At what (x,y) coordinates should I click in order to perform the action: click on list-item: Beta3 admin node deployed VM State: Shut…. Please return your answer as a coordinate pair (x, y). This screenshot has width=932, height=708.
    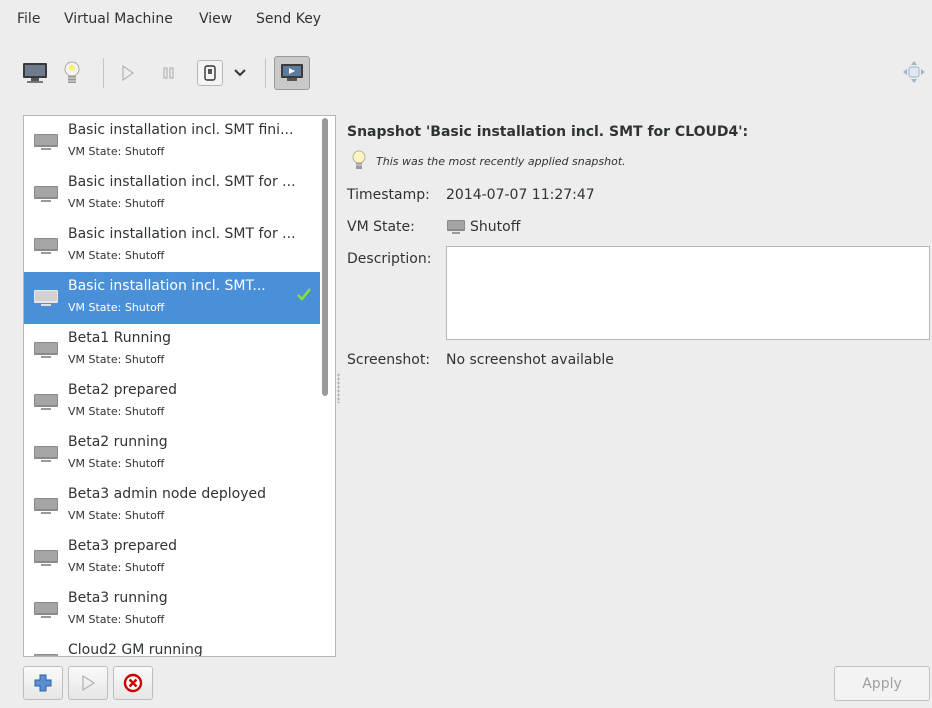
    Looking at the image, I should click on (172, 506).